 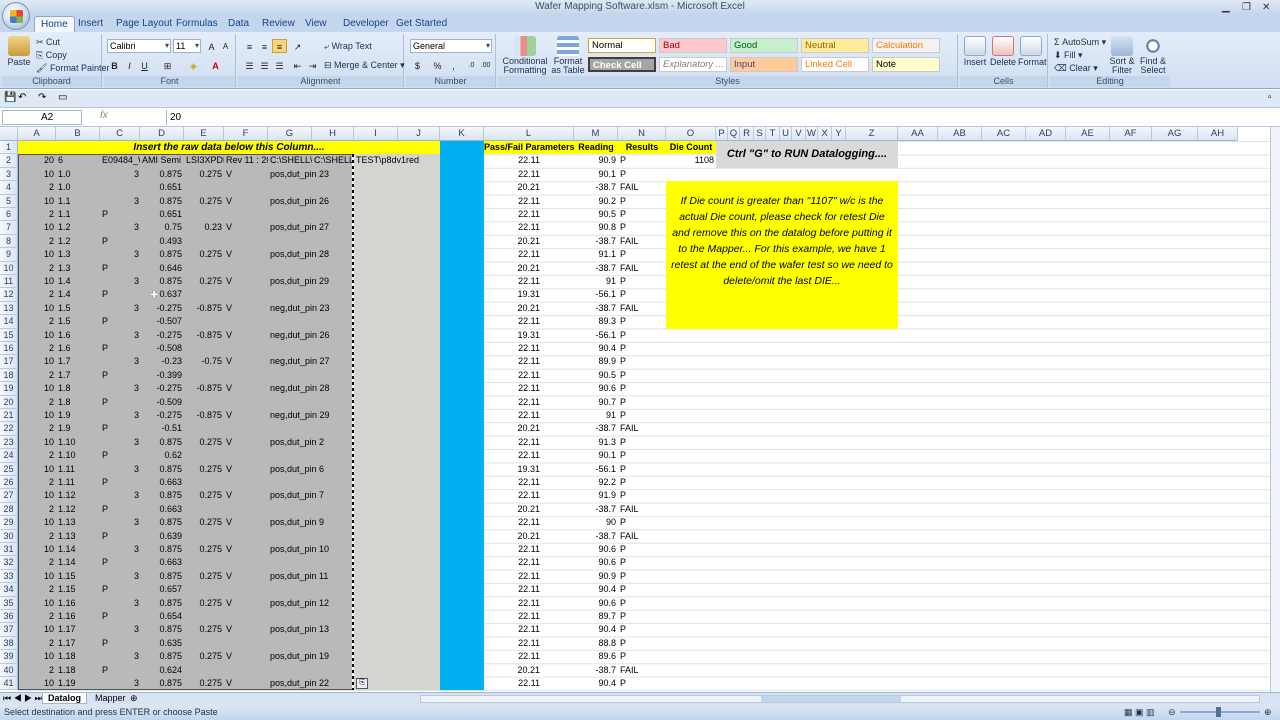 I want to click on raw-cell: pos,dut_pin 29, so click(x=311, y=281).